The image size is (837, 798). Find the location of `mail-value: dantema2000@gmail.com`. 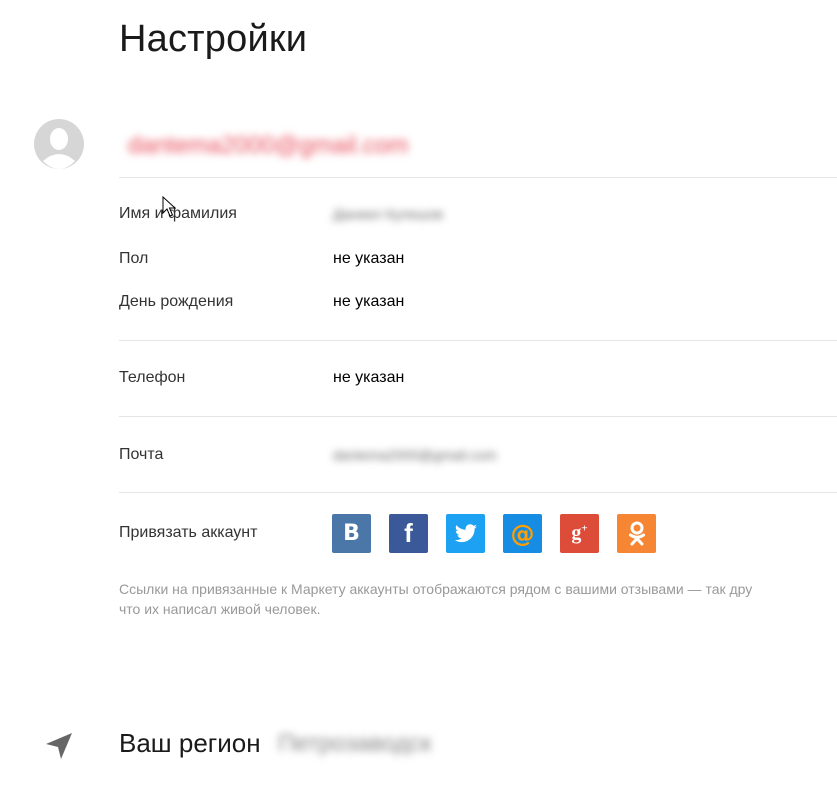

mail-value: dantema2000@gmail.com is located at coordinates (415, 455).